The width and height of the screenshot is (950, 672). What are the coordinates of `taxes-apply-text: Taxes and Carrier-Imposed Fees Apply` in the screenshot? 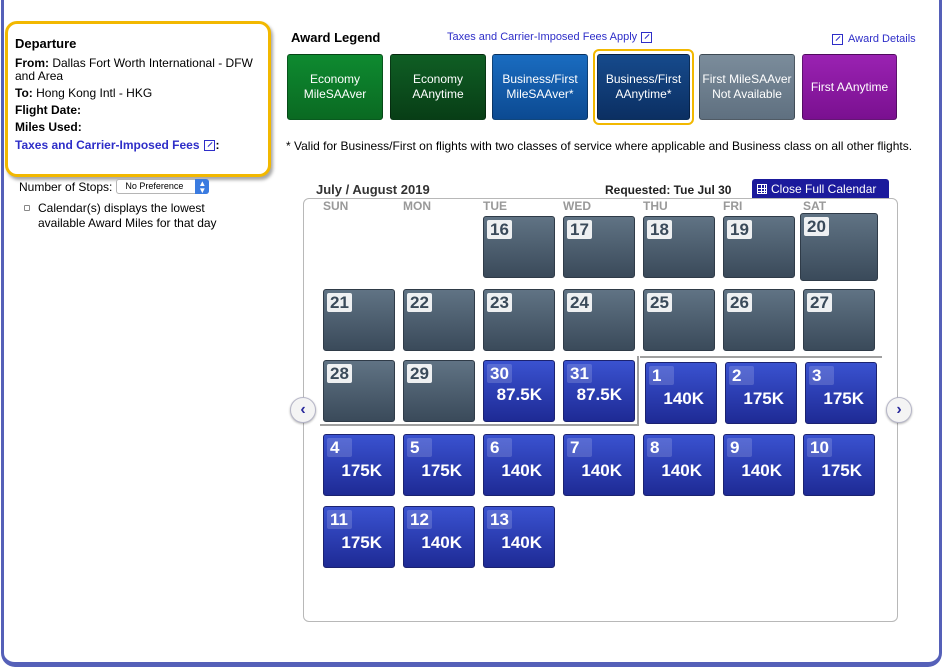 It's located at (542, 37).